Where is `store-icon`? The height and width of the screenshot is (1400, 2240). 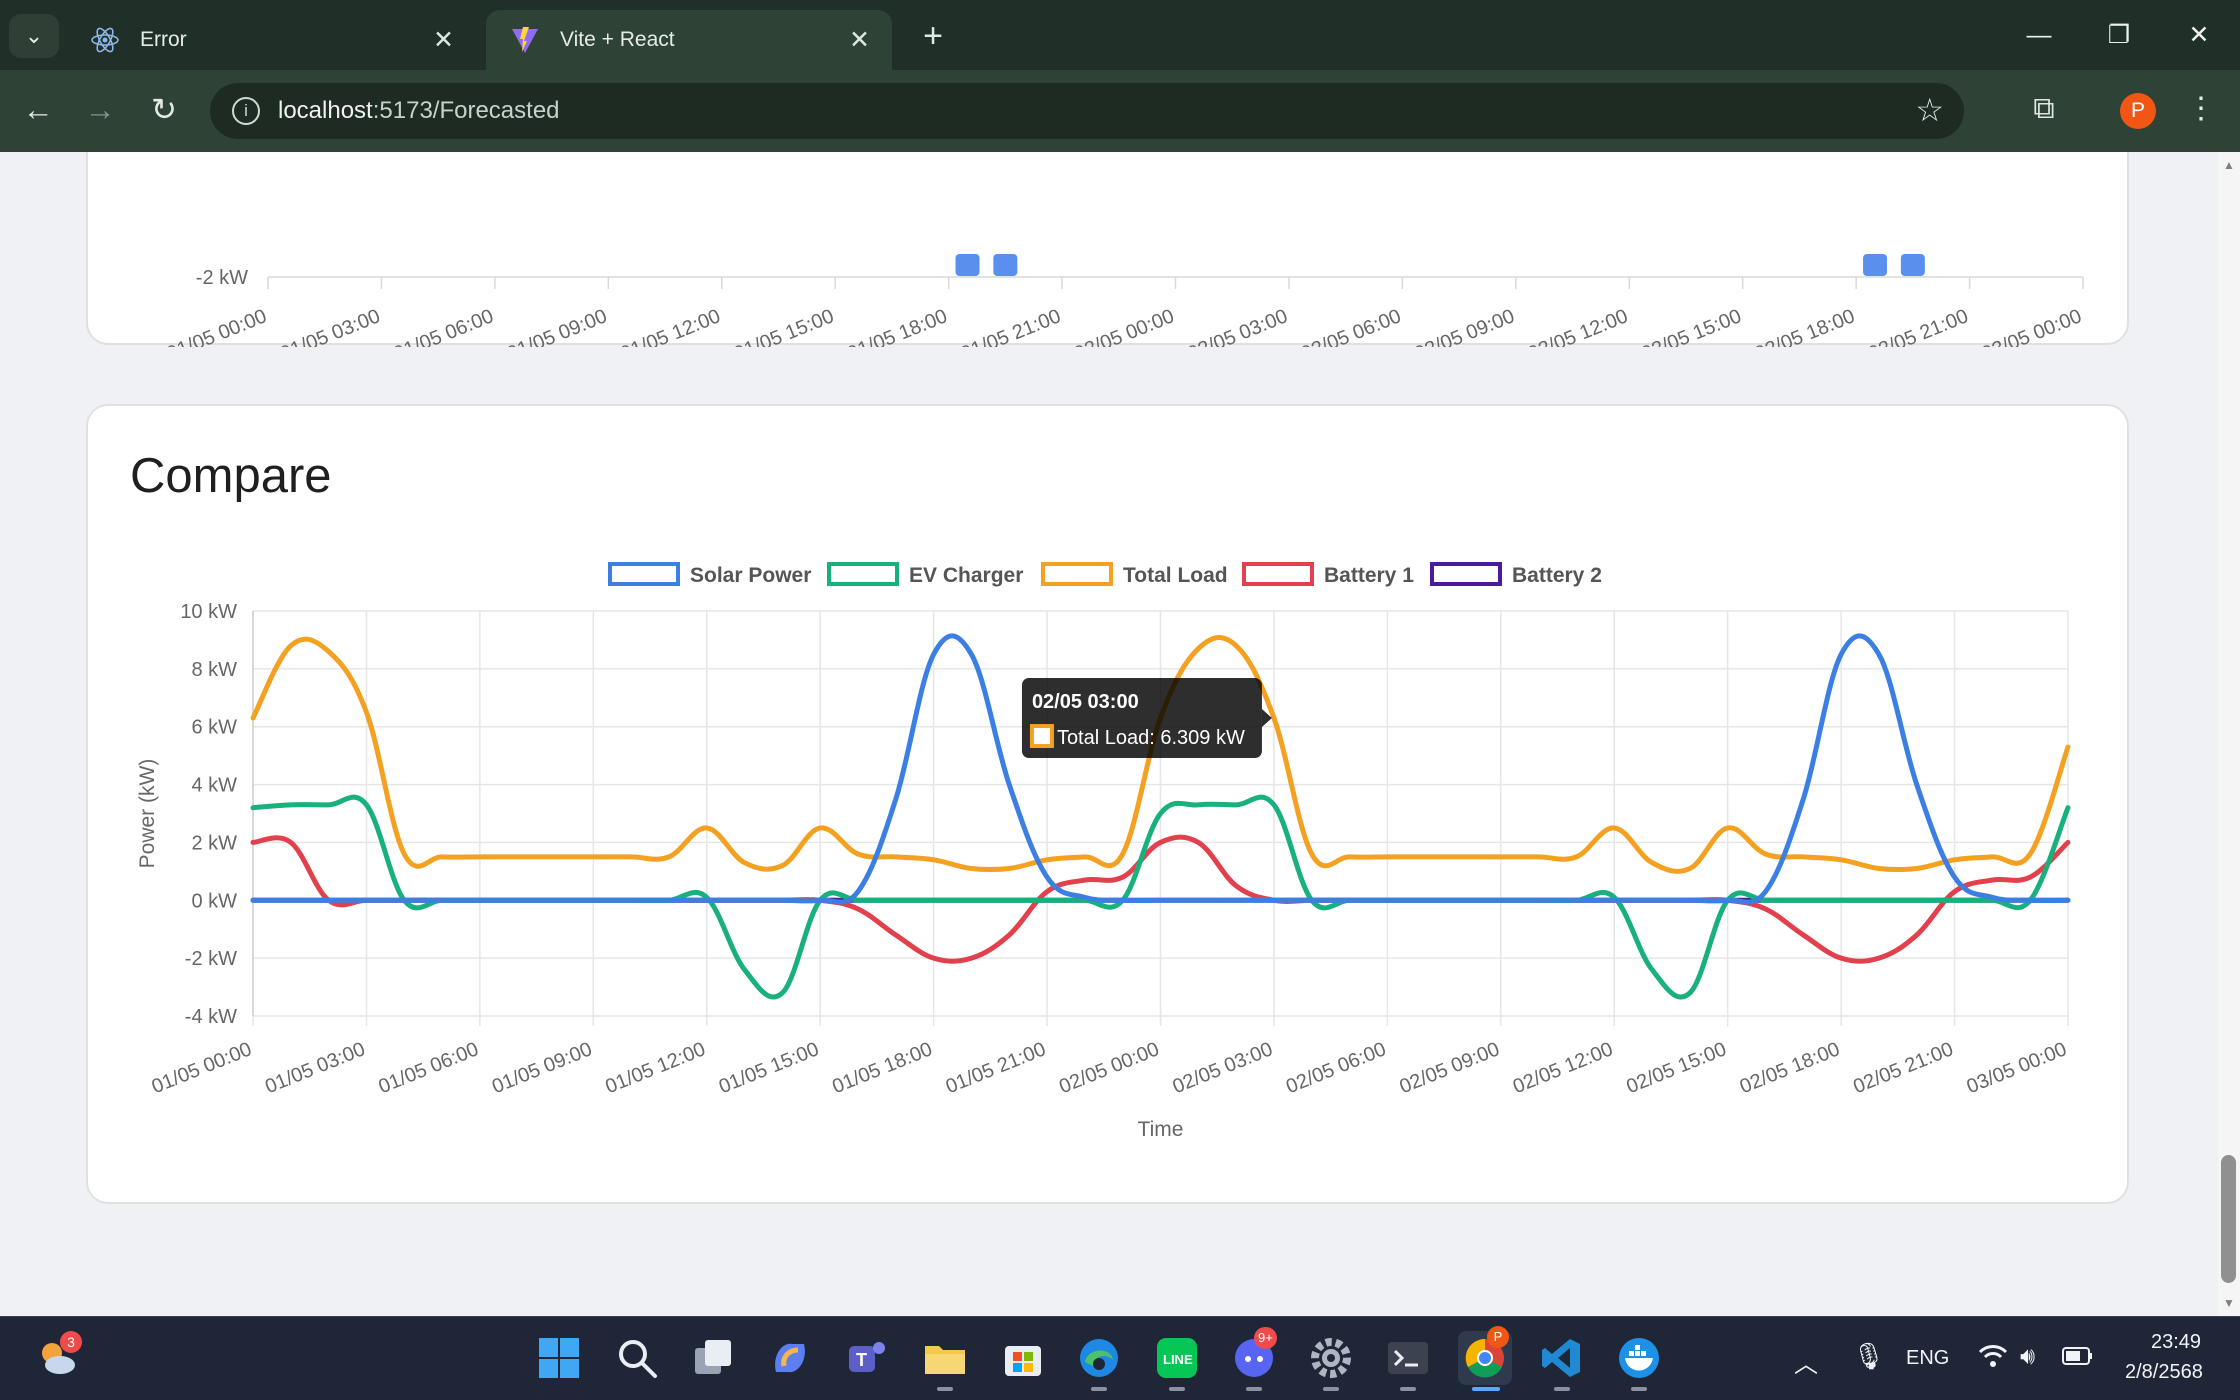 store-icon is located at coordinates (1023, 1358).